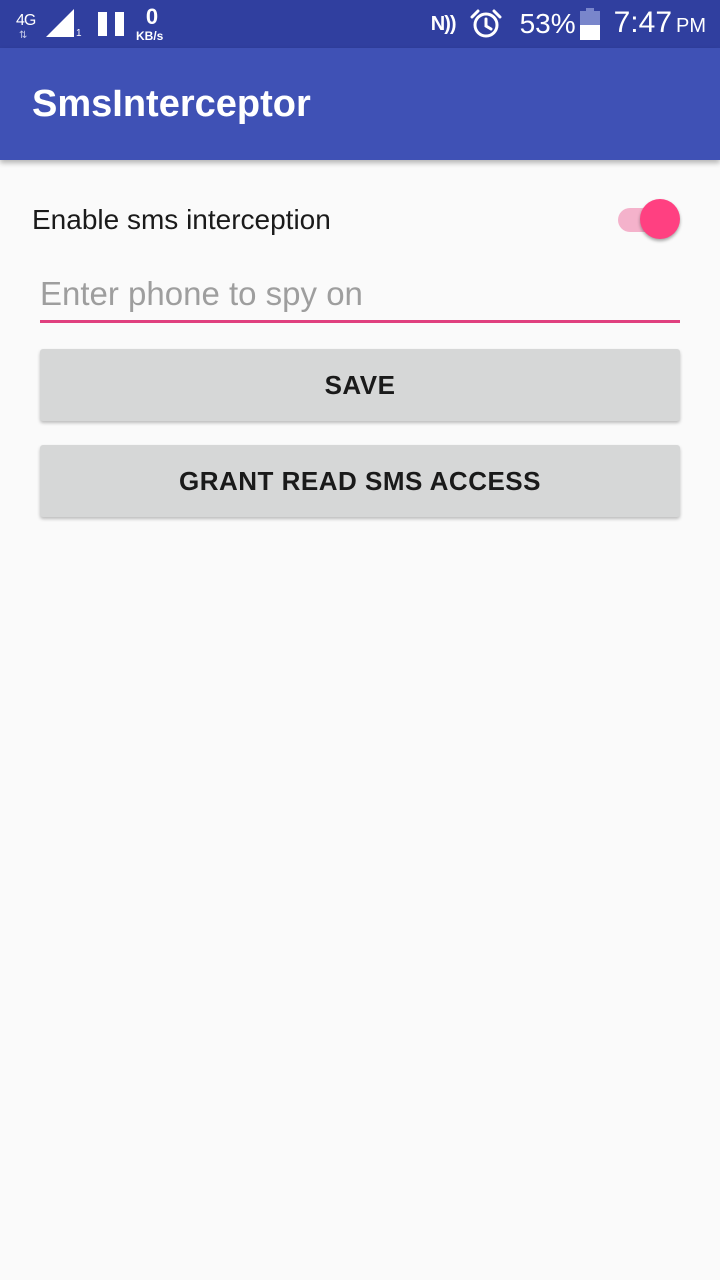 The width and height of the screenshot is (720, 1280). Describe the element at coordinates (360, 481) in the screenshot. I see `grant-read-sms-access-button: GRANT READ SMS ACCESS` at that location.